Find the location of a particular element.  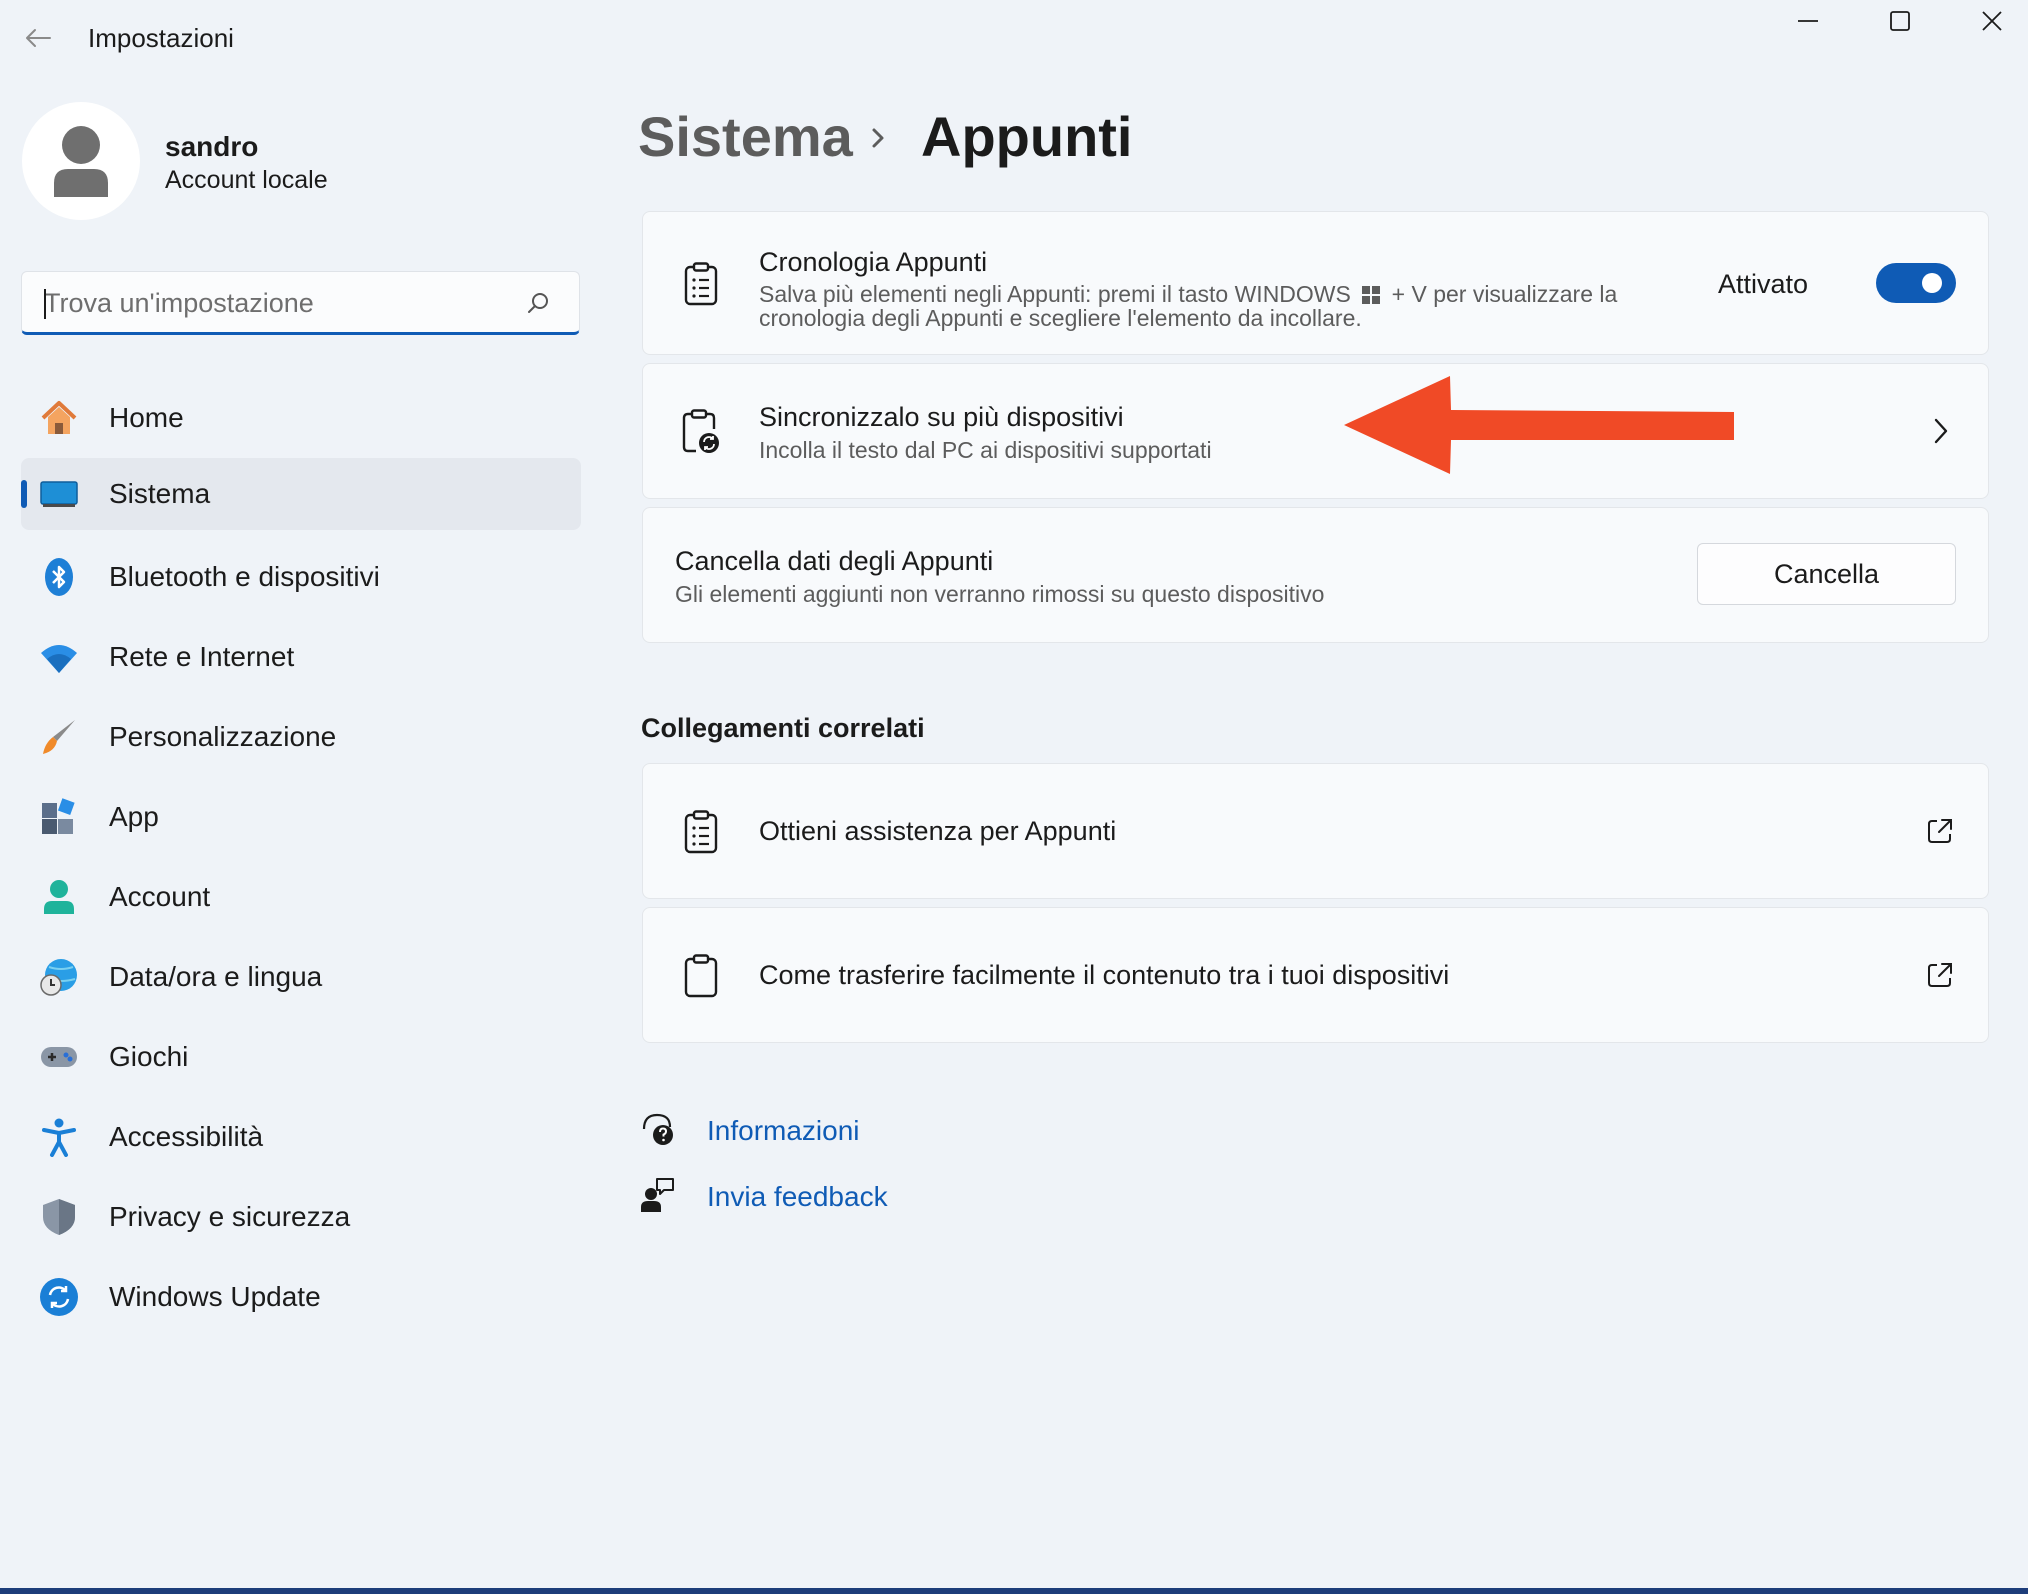

annotation-arrow-icon is located at coordinates (1539, 425).